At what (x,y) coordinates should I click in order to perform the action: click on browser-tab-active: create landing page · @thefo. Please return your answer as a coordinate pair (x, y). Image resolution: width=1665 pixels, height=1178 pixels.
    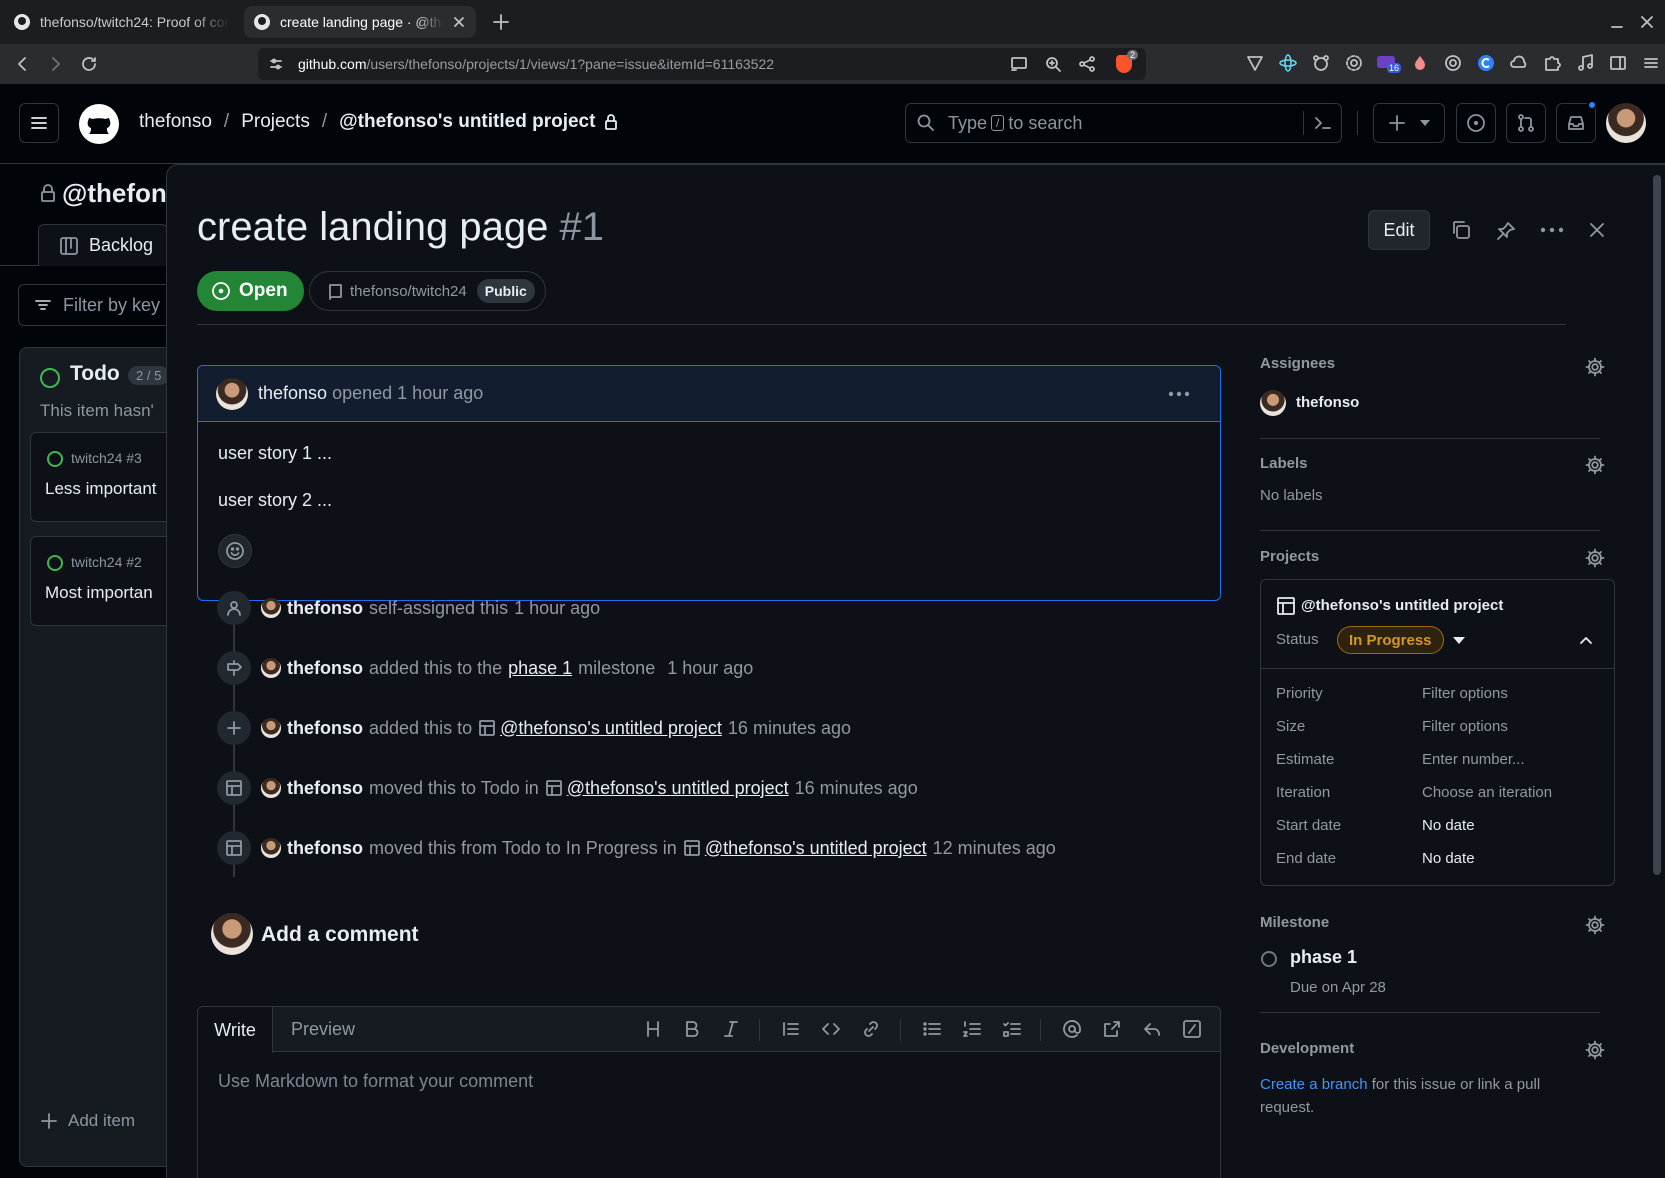
    Looking at the image, I should click on (360, 22).